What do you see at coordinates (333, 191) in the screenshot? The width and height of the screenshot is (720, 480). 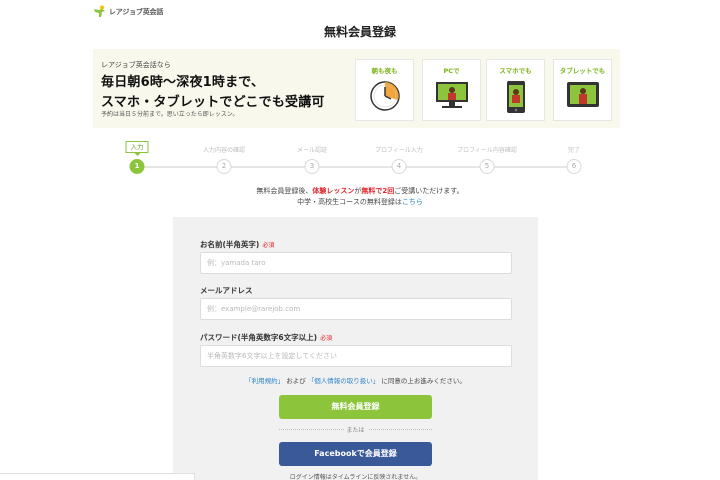 I see `trial-lesson-highlight: 体験レッスン` at bounding box center [333, 191].